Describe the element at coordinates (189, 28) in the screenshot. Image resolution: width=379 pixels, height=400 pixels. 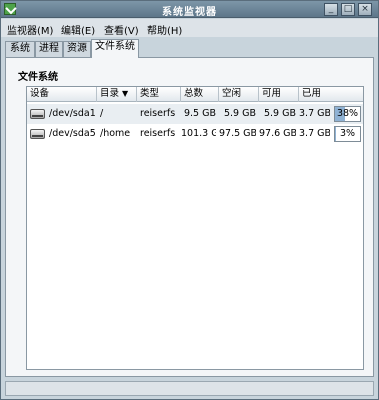
I see `menu-bar: 监视器(M) 编辑(E) 查看(V) 帮助(H)` at that location.